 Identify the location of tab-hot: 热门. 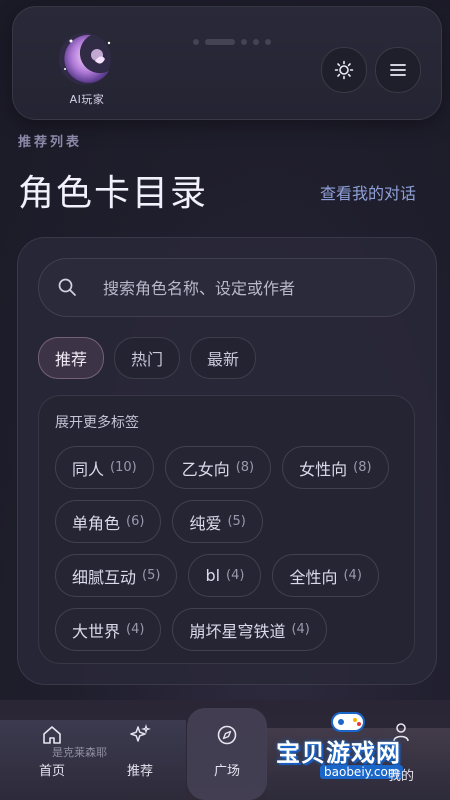
(147, 358).